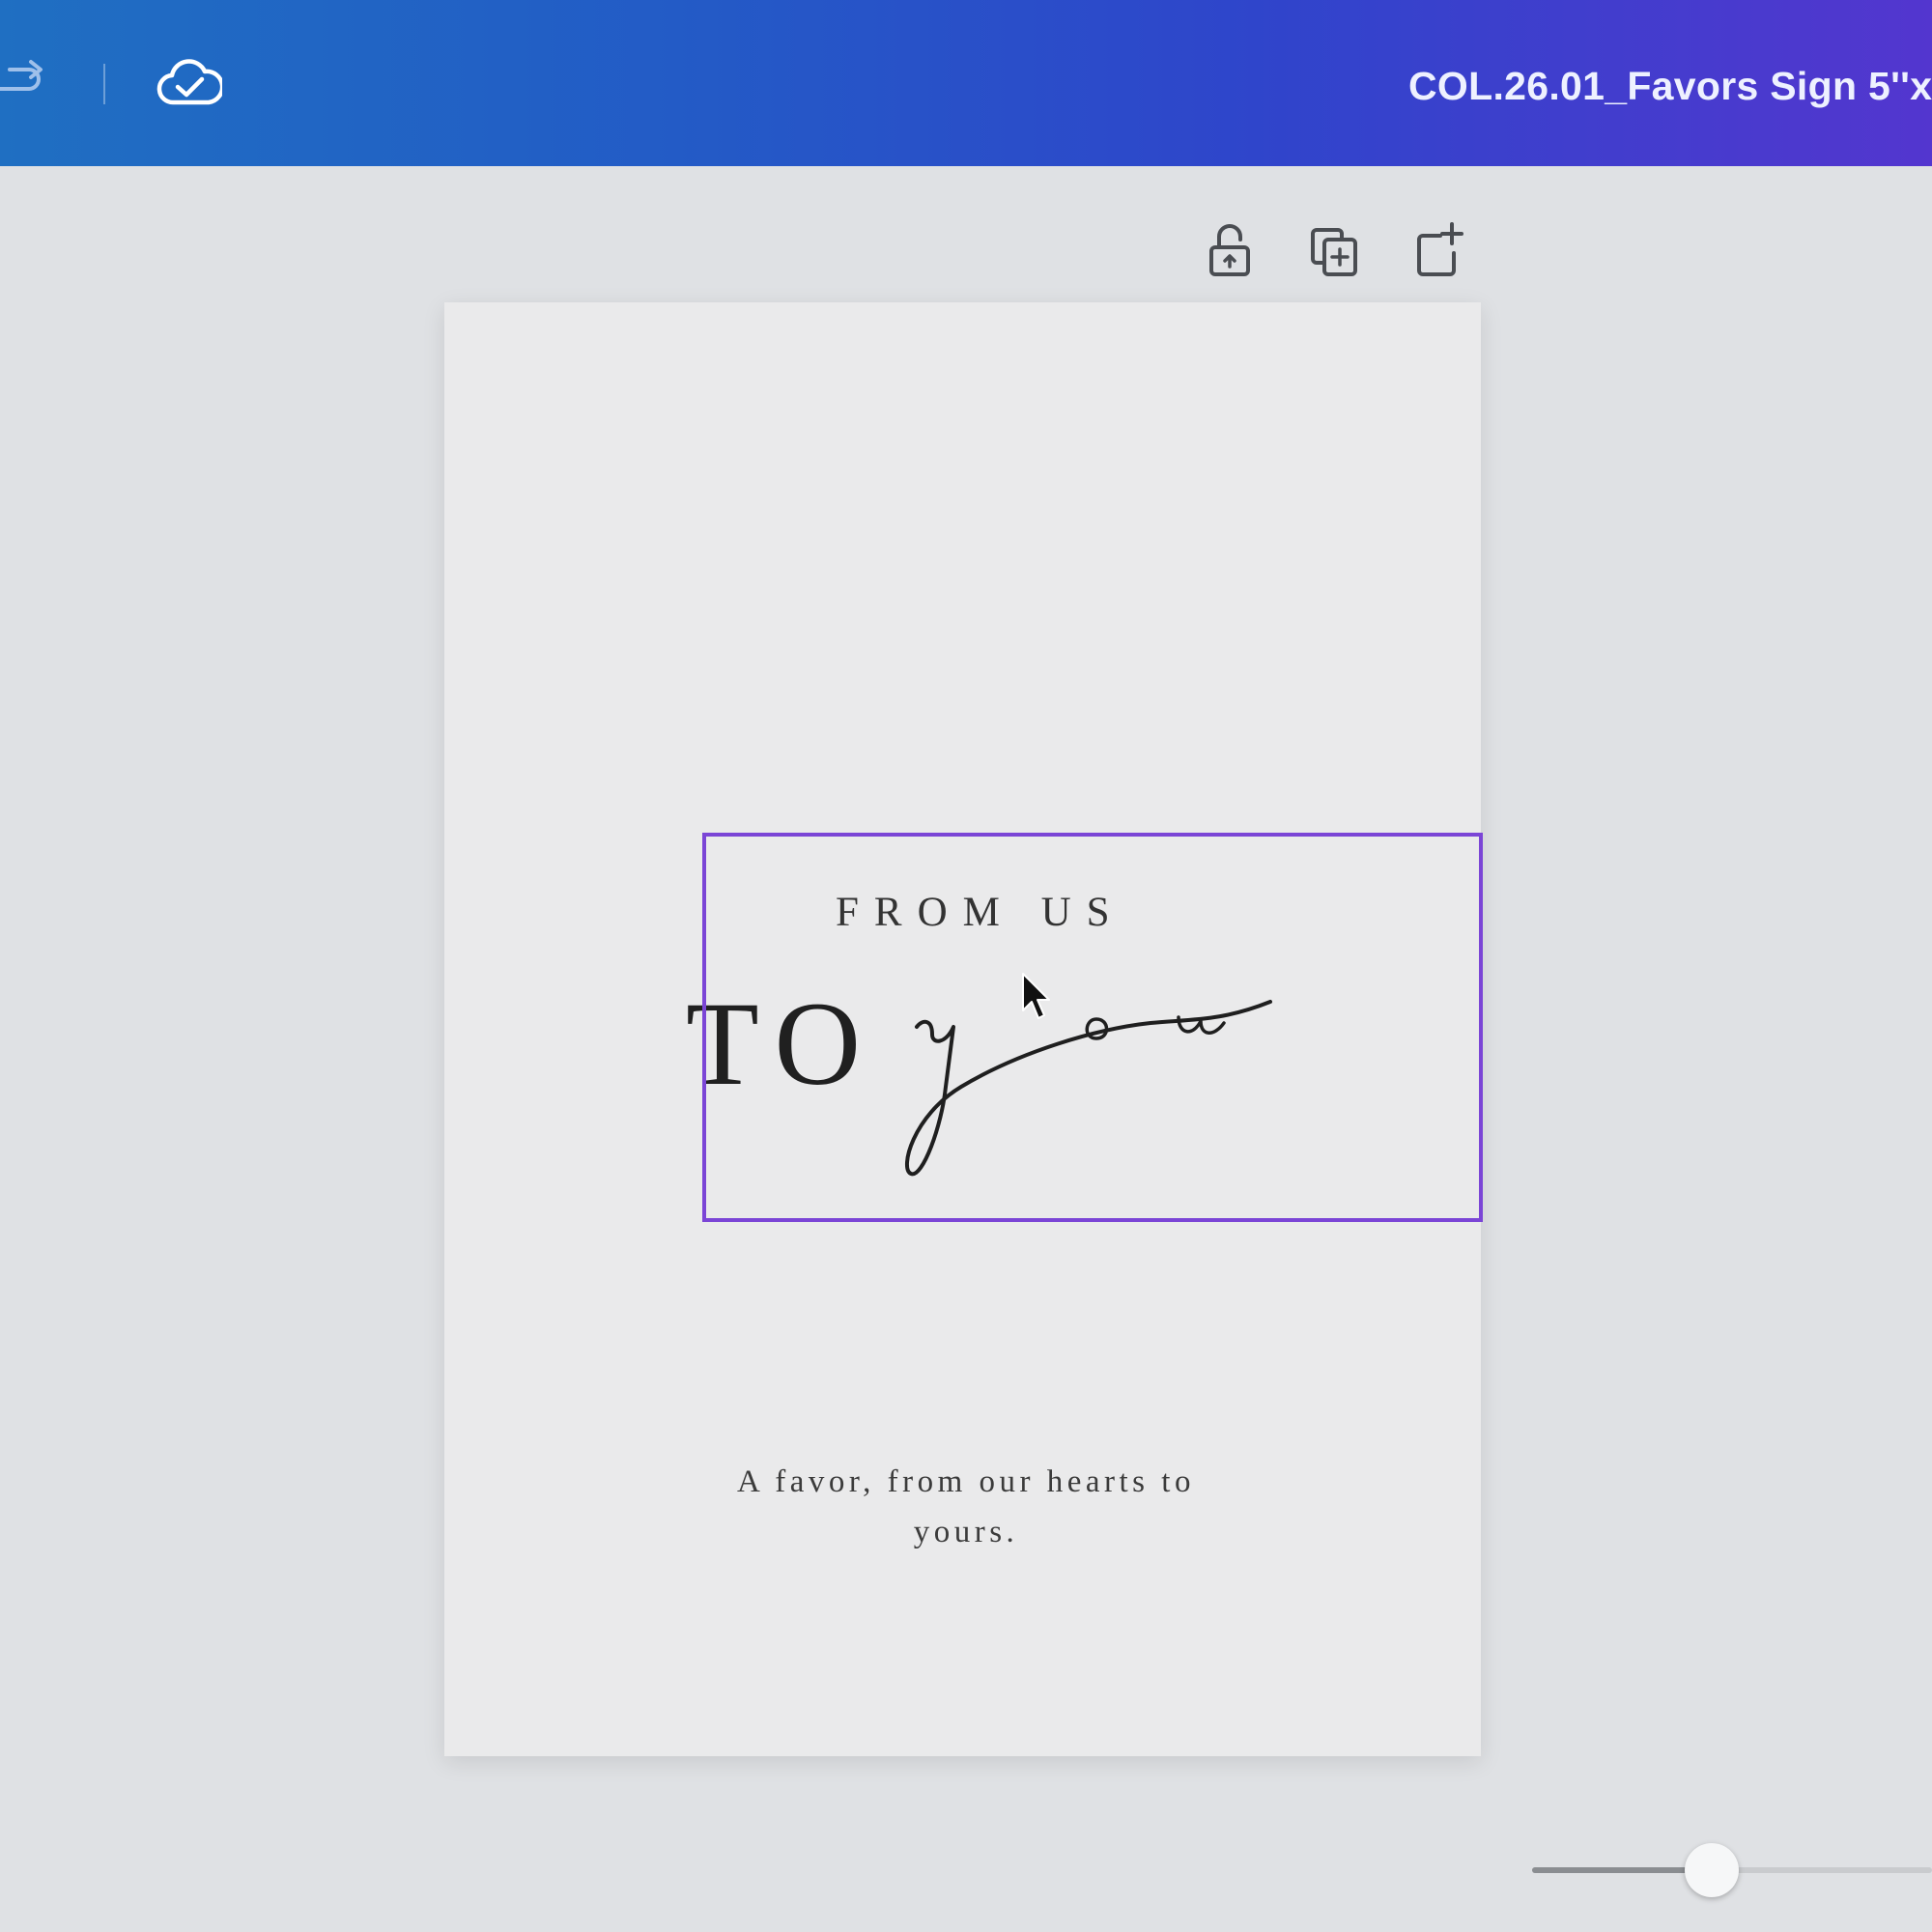 This screenshot has height=1932, width=1932. I want to click on top-toolbar: COL.26.01_Favors Sign 5''x, so click(966, 83).